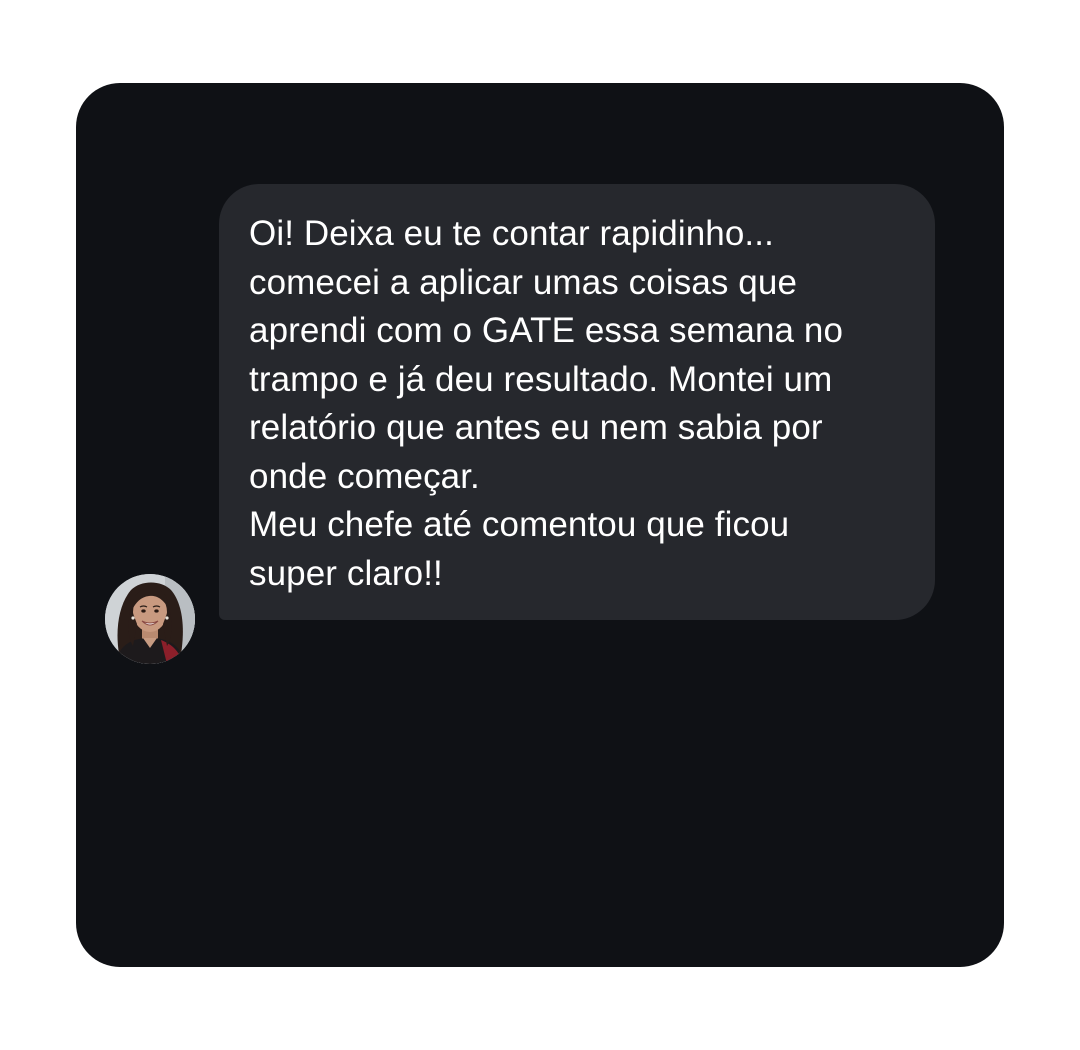 Image resolution: width=1080 pixels, height=1050 pixels. Describe the element at coordinates (519, 524) in the screenshot. I see `message-line: Meu chefe até comentou que ficou` at that location.